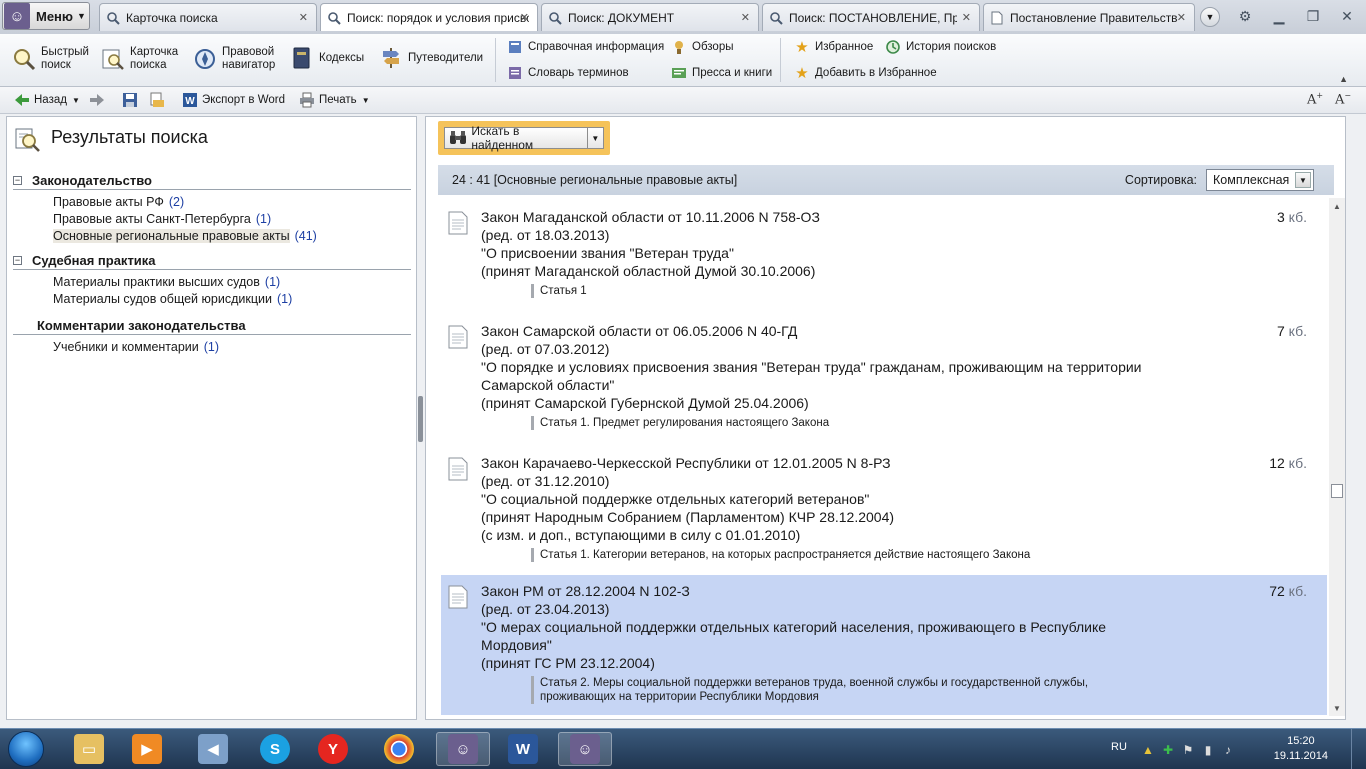 The width and height of the screenshot is (1366, 769). What do you see at coordinates (458, 597) in the screenshot?
I see `document-icon` at bounding box center [458, 597].